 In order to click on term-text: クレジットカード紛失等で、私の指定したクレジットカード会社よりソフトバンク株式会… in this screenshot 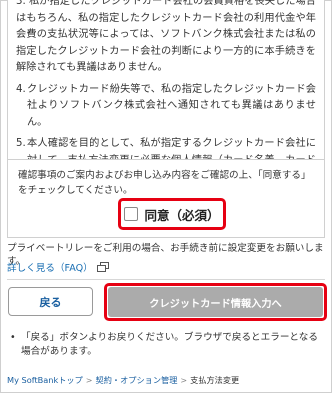, I will do `click(171, 105)`.